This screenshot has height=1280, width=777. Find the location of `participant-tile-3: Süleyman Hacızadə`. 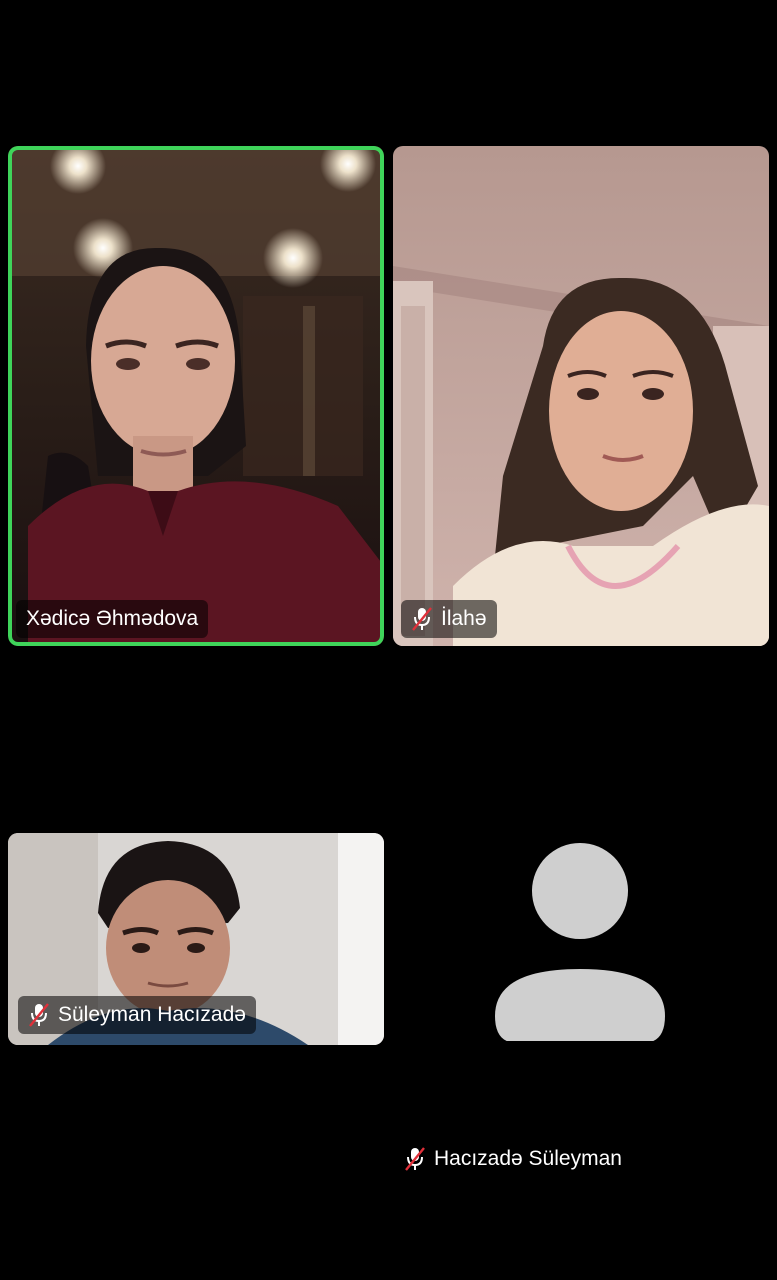

participant-tile-3: Süleyman Hacızadə is located at coordinates (196, 939).